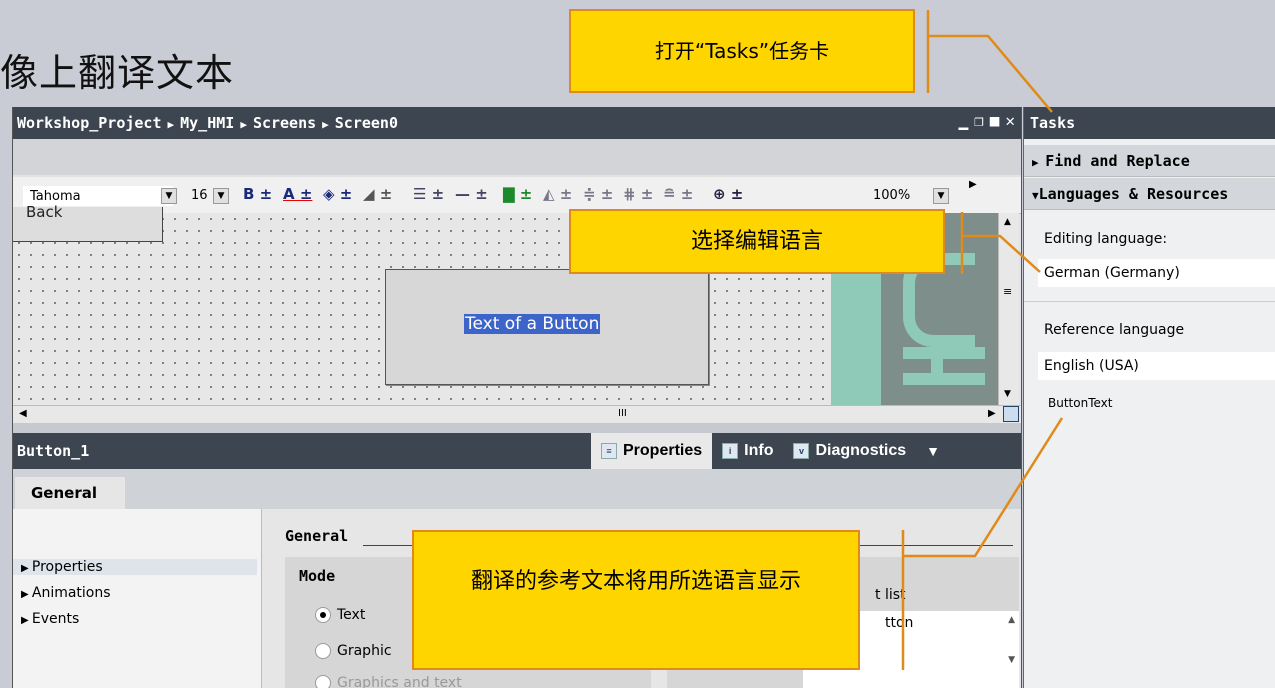  What do you see at coordinates (757, 241) in the screenshot?
I see `callout-select-language: 选择编辑语言` at bounding box center [757, 241].